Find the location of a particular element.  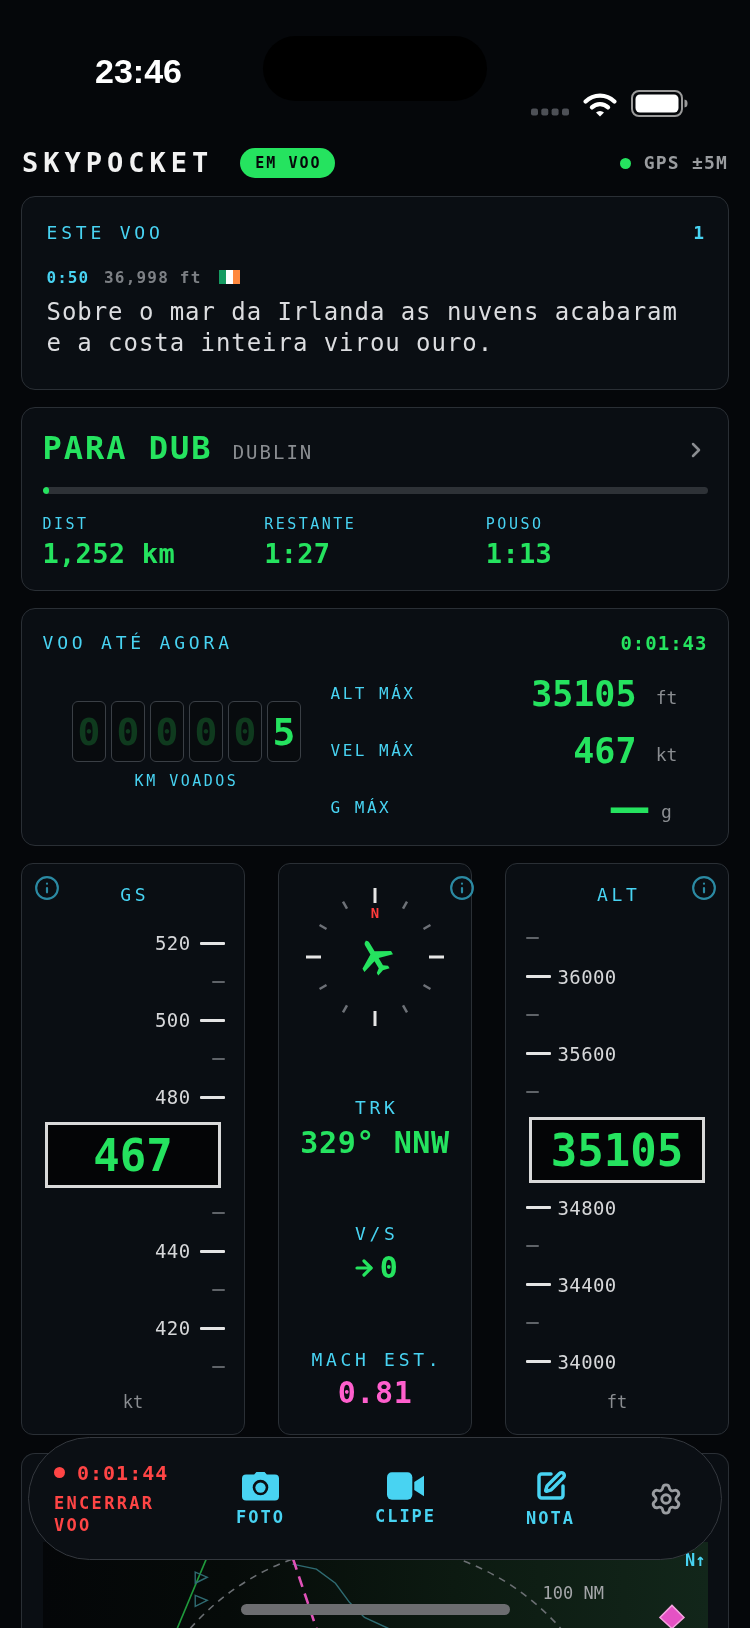

app-title: SKYPOCKET is located at coordinates (118, 163).